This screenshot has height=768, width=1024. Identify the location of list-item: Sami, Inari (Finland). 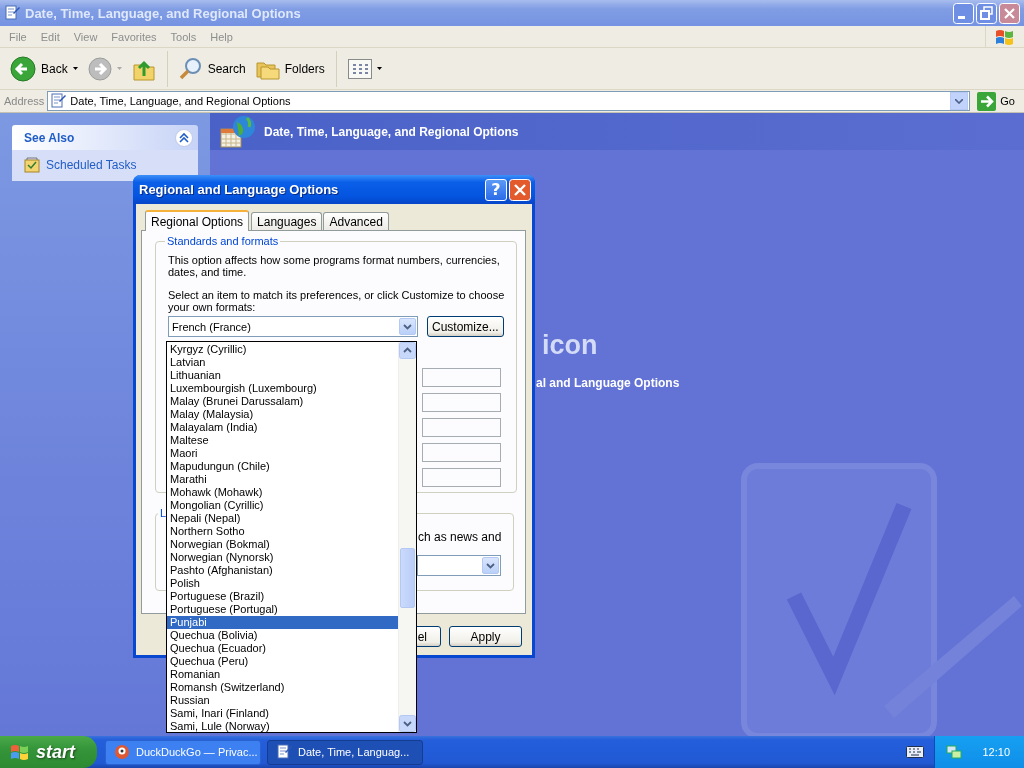
(282, 713).